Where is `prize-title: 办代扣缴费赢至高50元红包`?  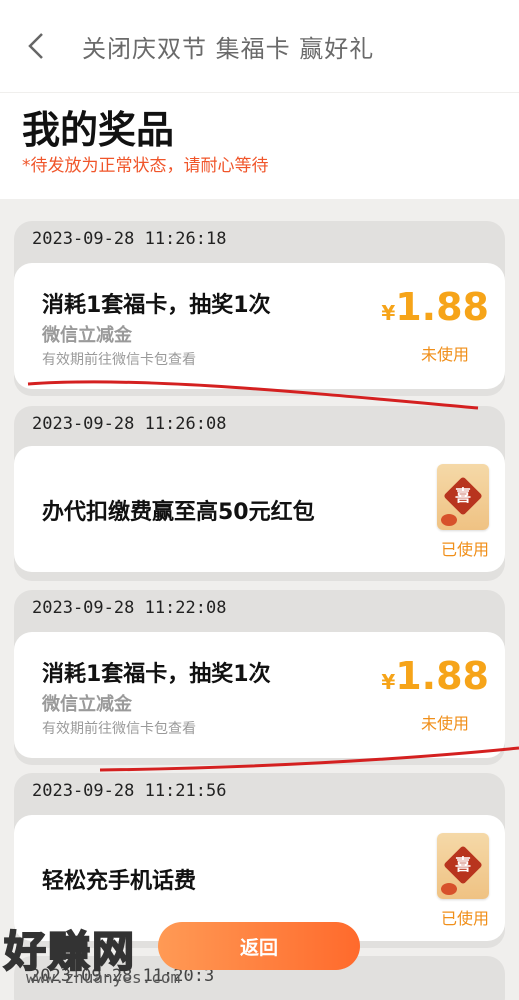
prize-title: 办代扣缴费赢至高50元红包 is located at coordinates (178, 512).